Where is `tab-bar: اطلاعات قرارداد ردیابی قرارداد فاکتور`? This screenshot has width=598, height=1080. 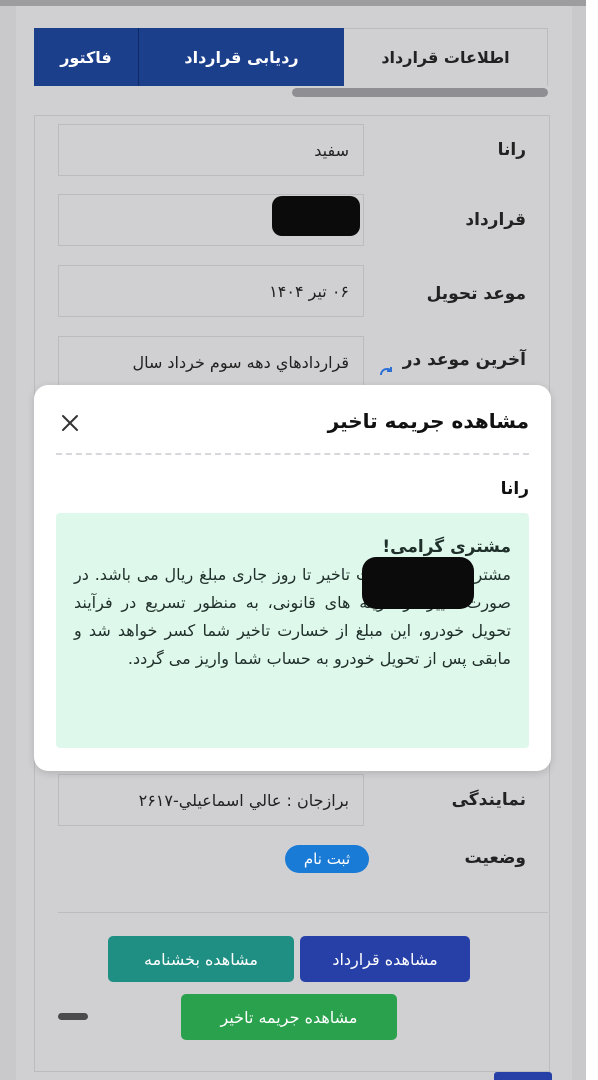
tab-bar: اطلاعات قرارداد ردیابی قرارداد فاکتور is located at coordinates (291, 57).